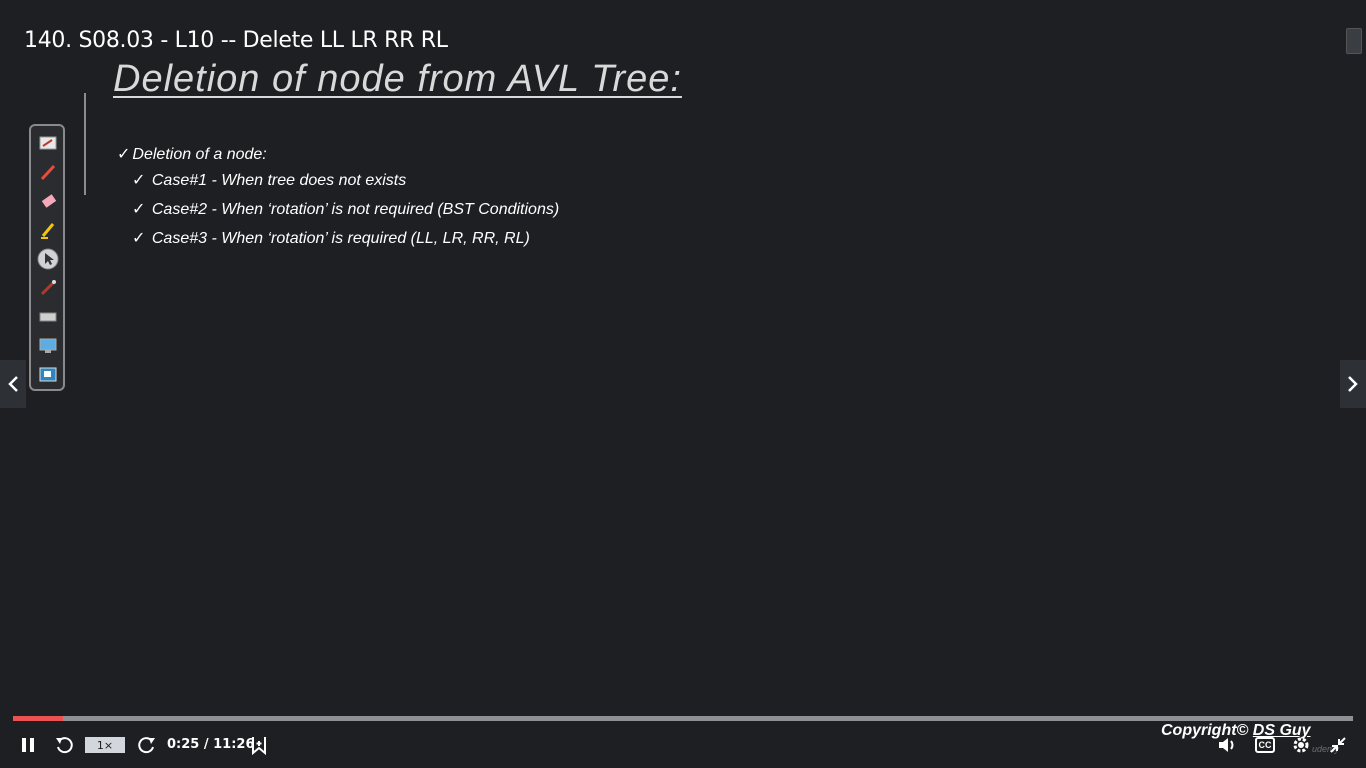 This screenshot has width=1366, height=768. I want to click on chevron-right-icon, so click(1353, 384).